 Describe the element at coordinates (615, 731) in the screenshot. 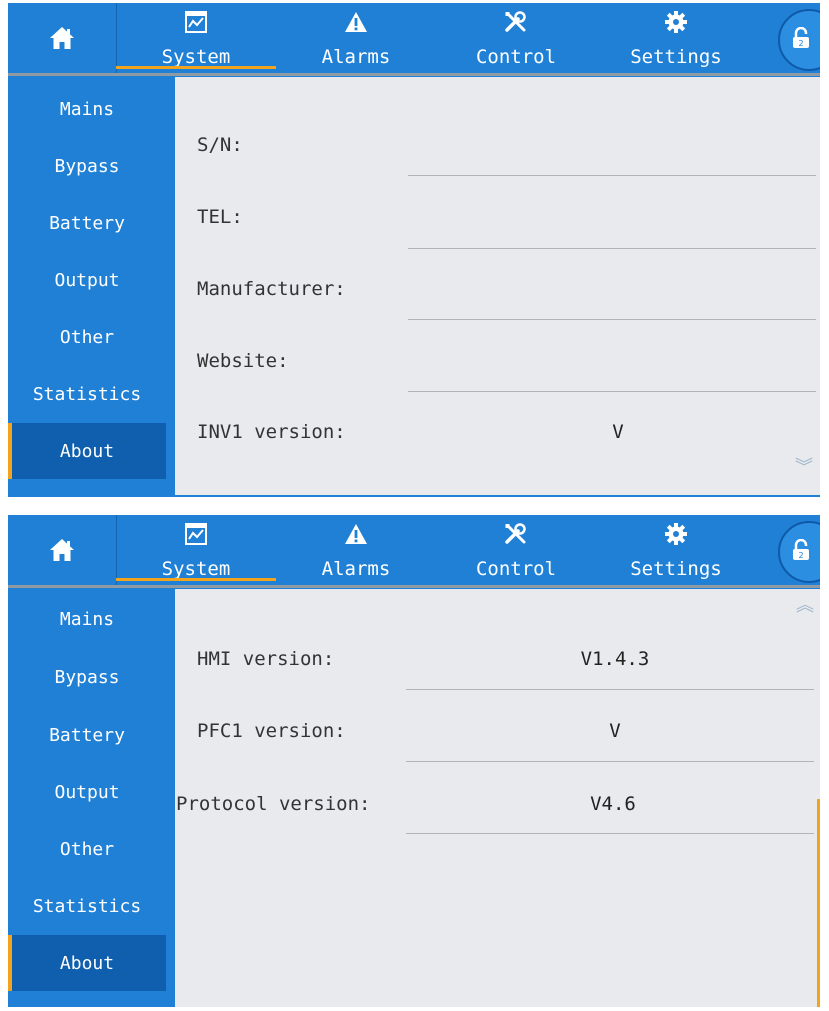

I see `row-value-pfc1-version: V` at that location.